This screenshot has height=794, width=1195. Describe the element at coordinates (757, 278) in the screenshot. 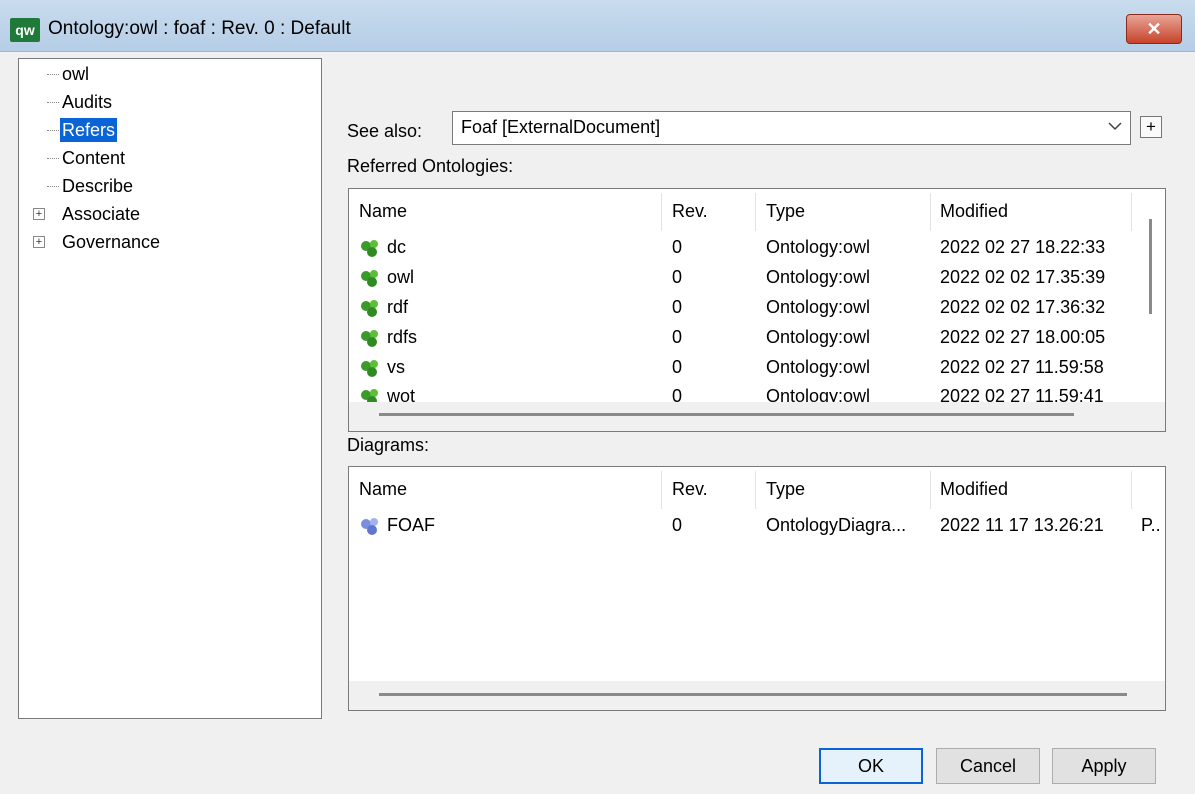

I see `table-row: owl 0 Ontology:owl 2022 02 02 17.35:39` at that location.